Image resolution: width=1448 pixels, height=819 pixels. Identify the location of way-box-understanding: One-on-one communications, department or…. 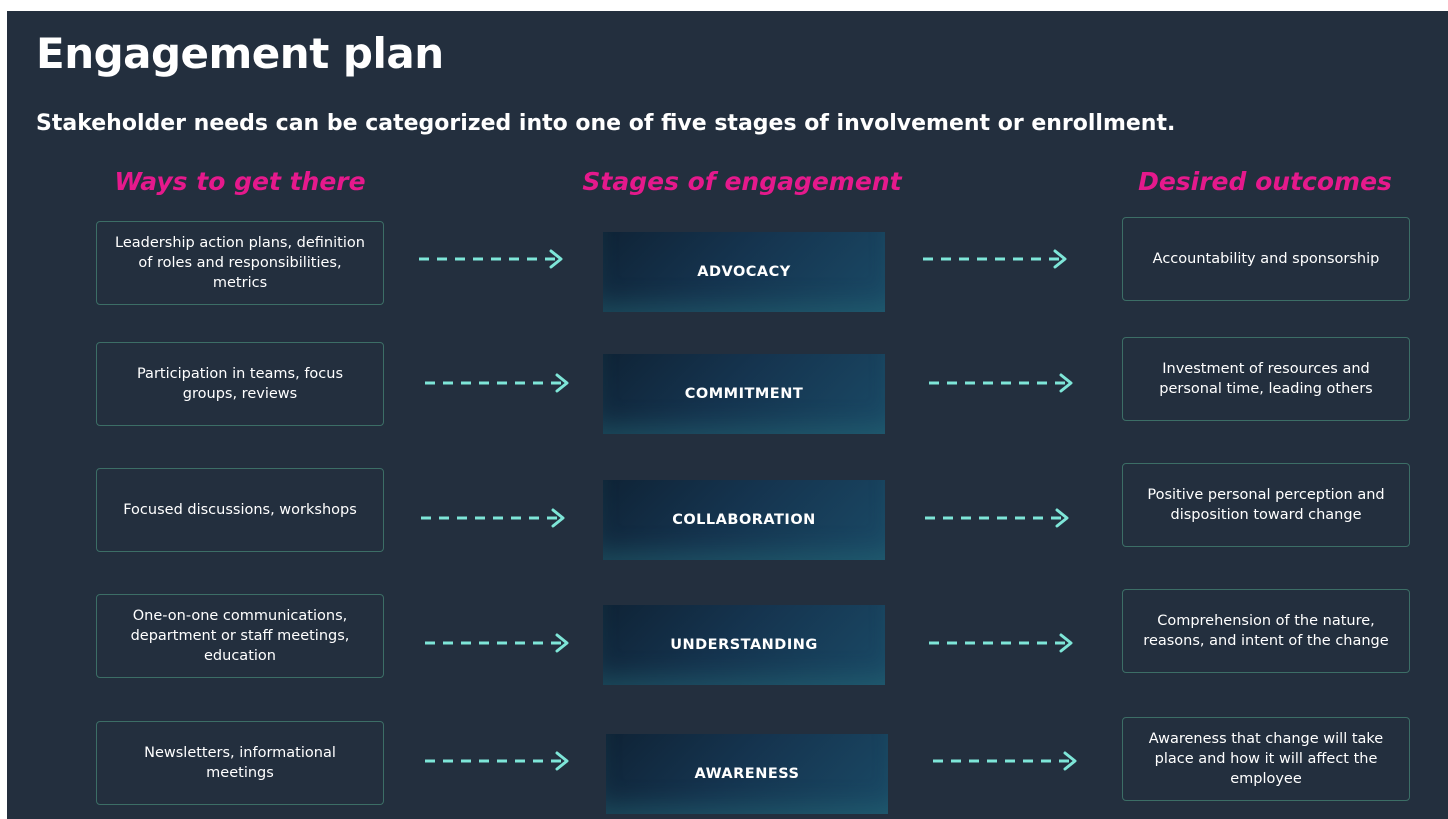
(240, 636).